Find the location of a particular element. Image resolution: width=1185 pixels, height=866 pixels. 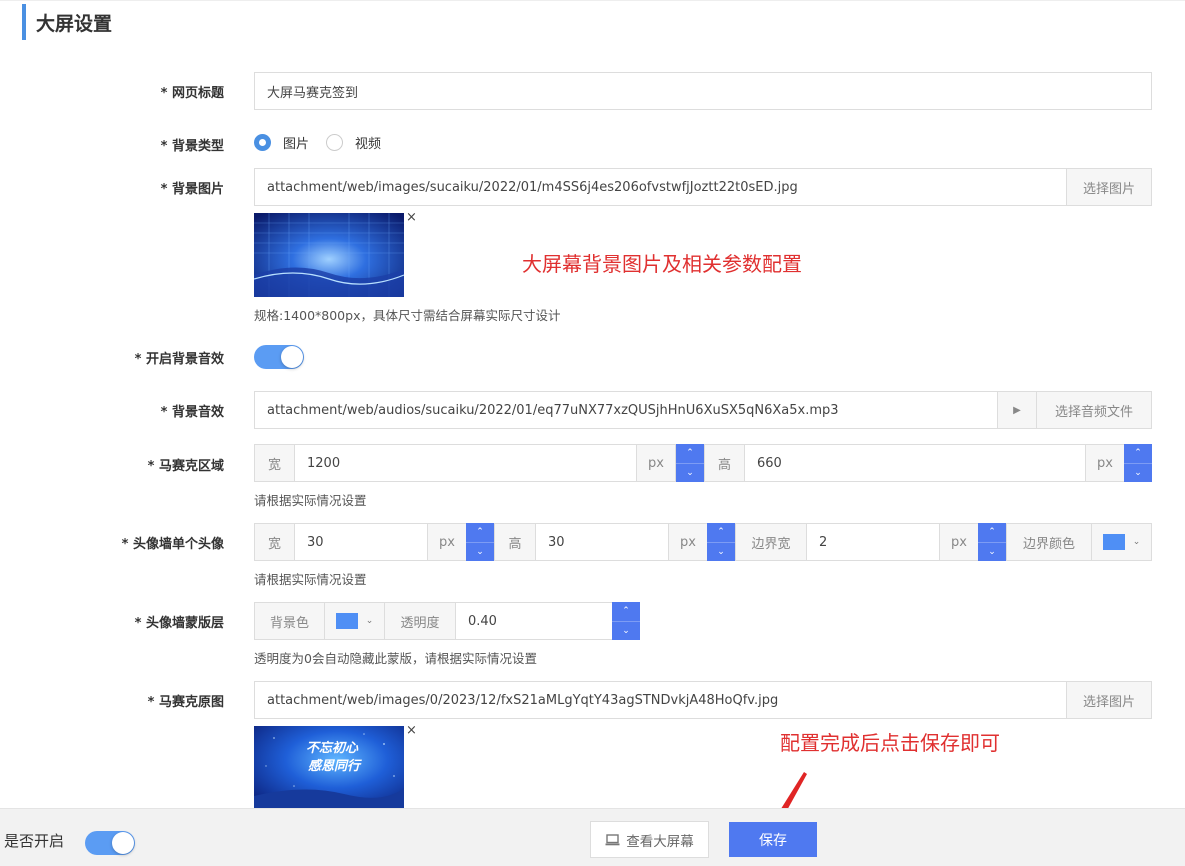

save-button: 保存 is located at coordinates (773, 839).